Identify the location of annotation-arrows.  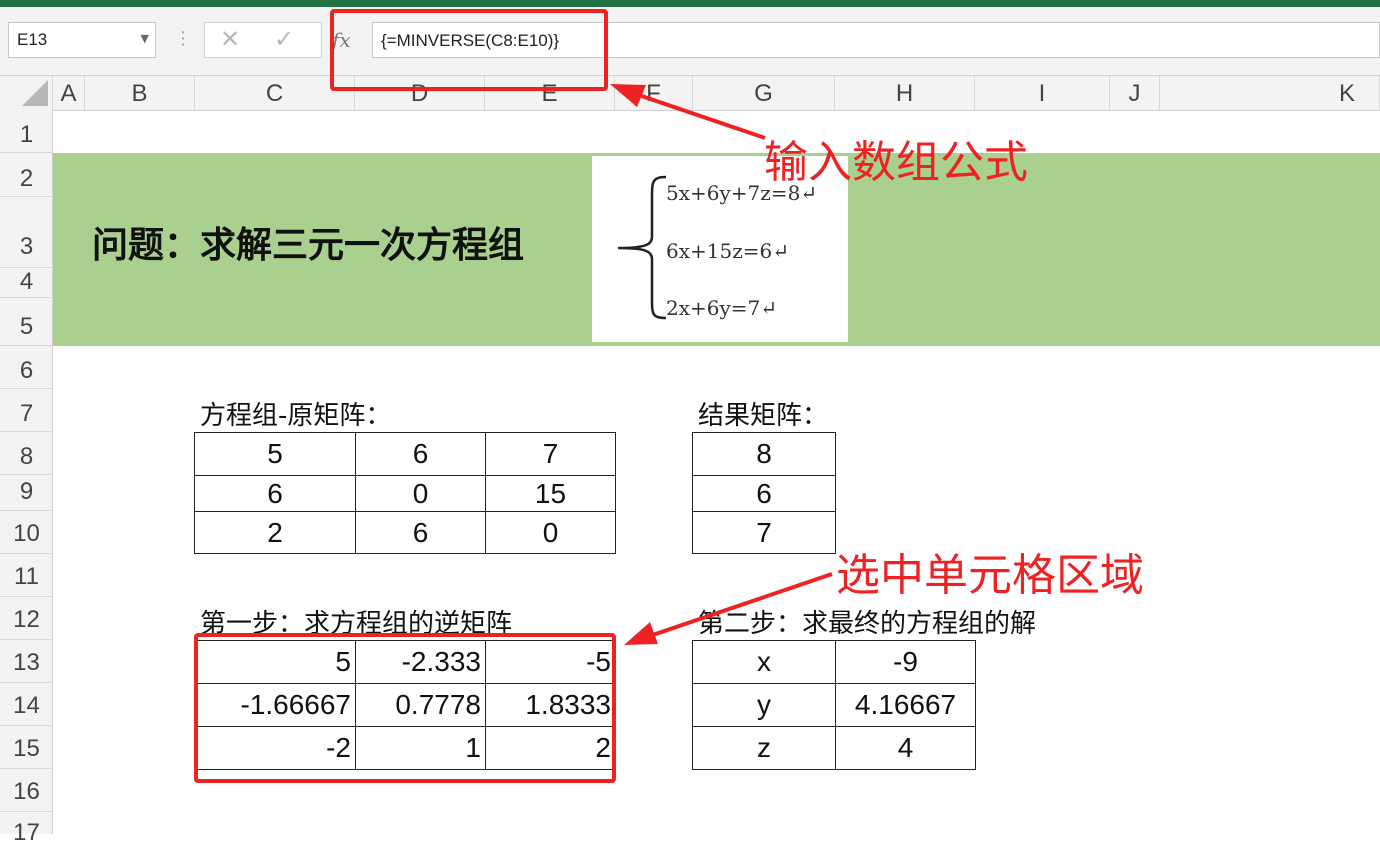
(721, 364).